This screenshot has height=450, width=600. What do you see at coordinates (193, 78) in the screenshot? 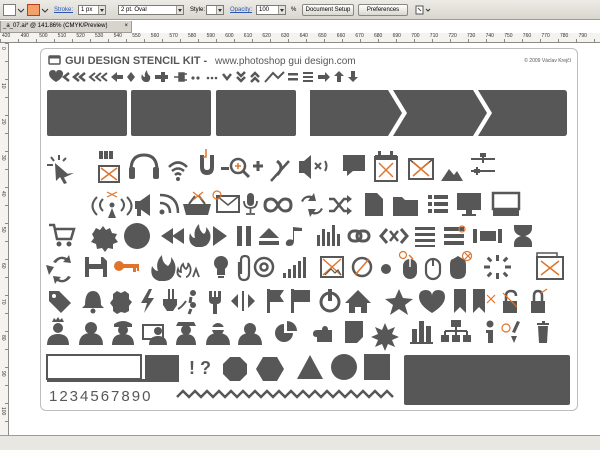
I see `dots-icon` at bounding box center [193, 78].